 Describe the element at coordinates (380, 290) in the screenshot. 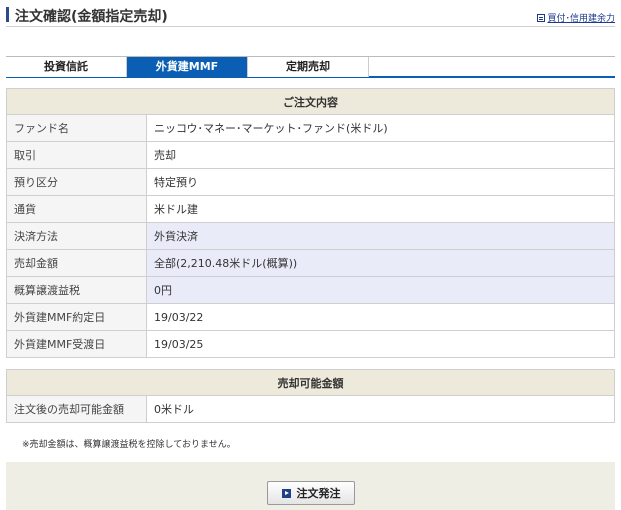

I see `estimated-tax-value: 0円` at that location.